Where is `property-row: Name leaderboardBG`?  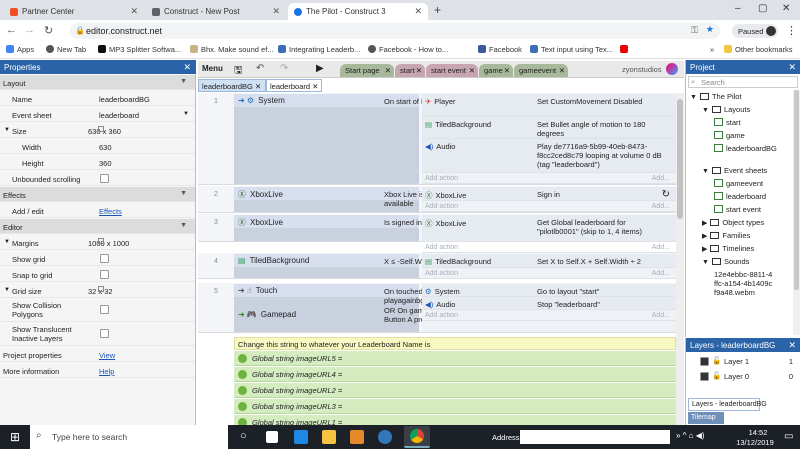 property-row: Name leaderboardBG is located at coordinates (97, 98).